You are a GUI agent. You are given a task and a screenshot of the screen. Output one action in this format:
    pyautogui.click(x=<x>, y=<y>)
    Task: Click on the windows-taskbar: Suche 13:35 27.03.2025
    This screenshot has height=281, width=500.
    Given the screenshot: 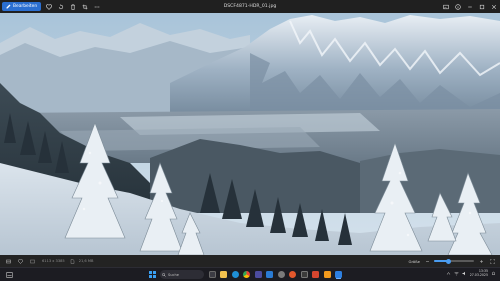 What is the action you would take?
    pyautogui.click(x=250, y=274)
    